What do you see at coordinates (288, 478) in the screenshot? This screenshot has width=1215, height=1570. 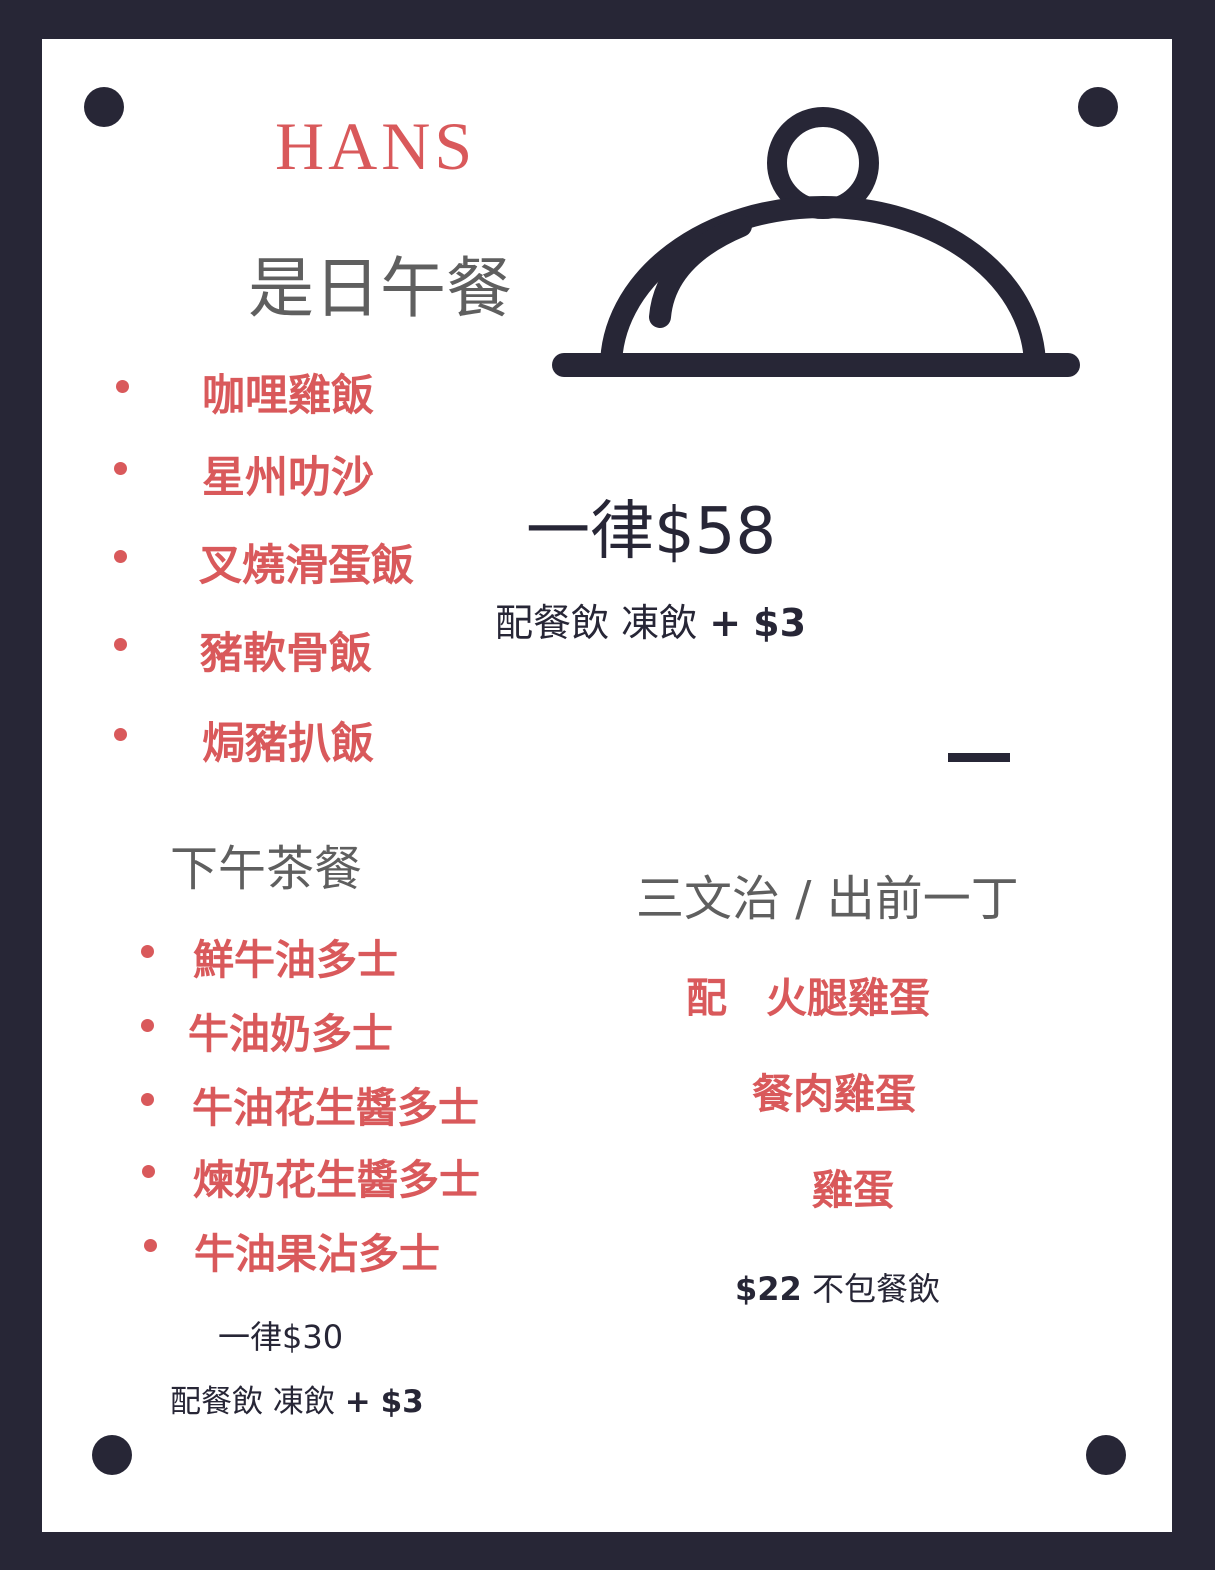 I see `lunch-item: 星州叻沙` at bounding box center [288, 478].